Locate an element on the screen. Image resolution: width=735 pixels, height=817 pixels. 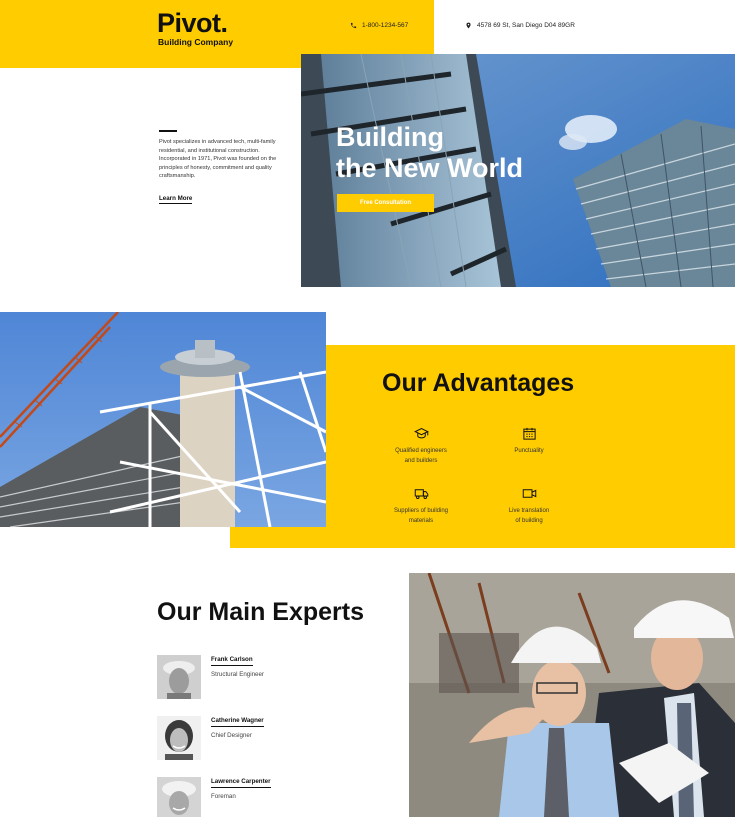
hero-title-line2: the New World is located at coordinates (430, 168).